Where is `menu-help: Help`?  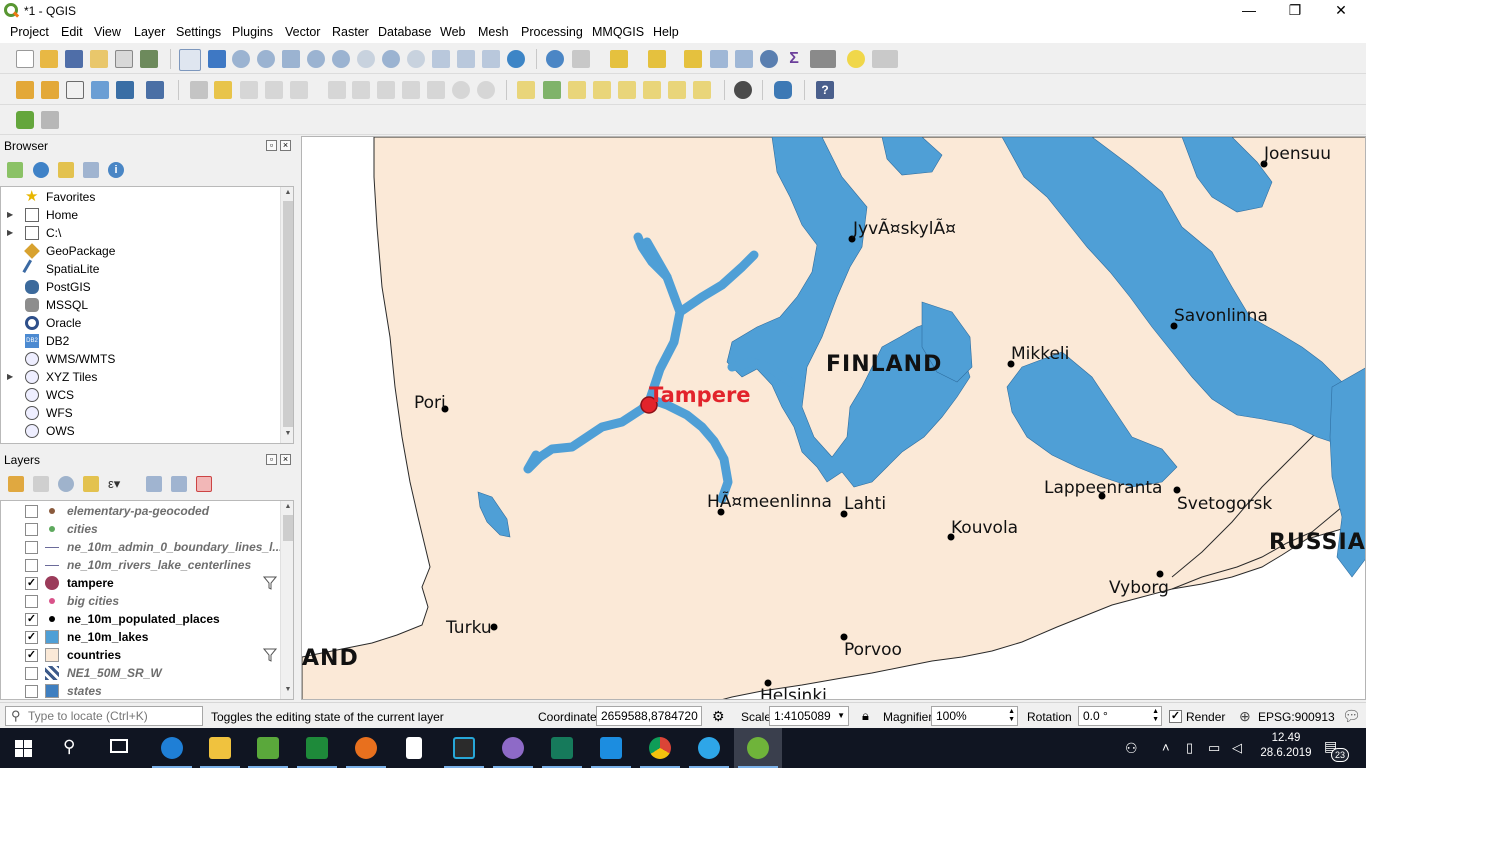
menu-help: Help is located at coordinates (666, 32).